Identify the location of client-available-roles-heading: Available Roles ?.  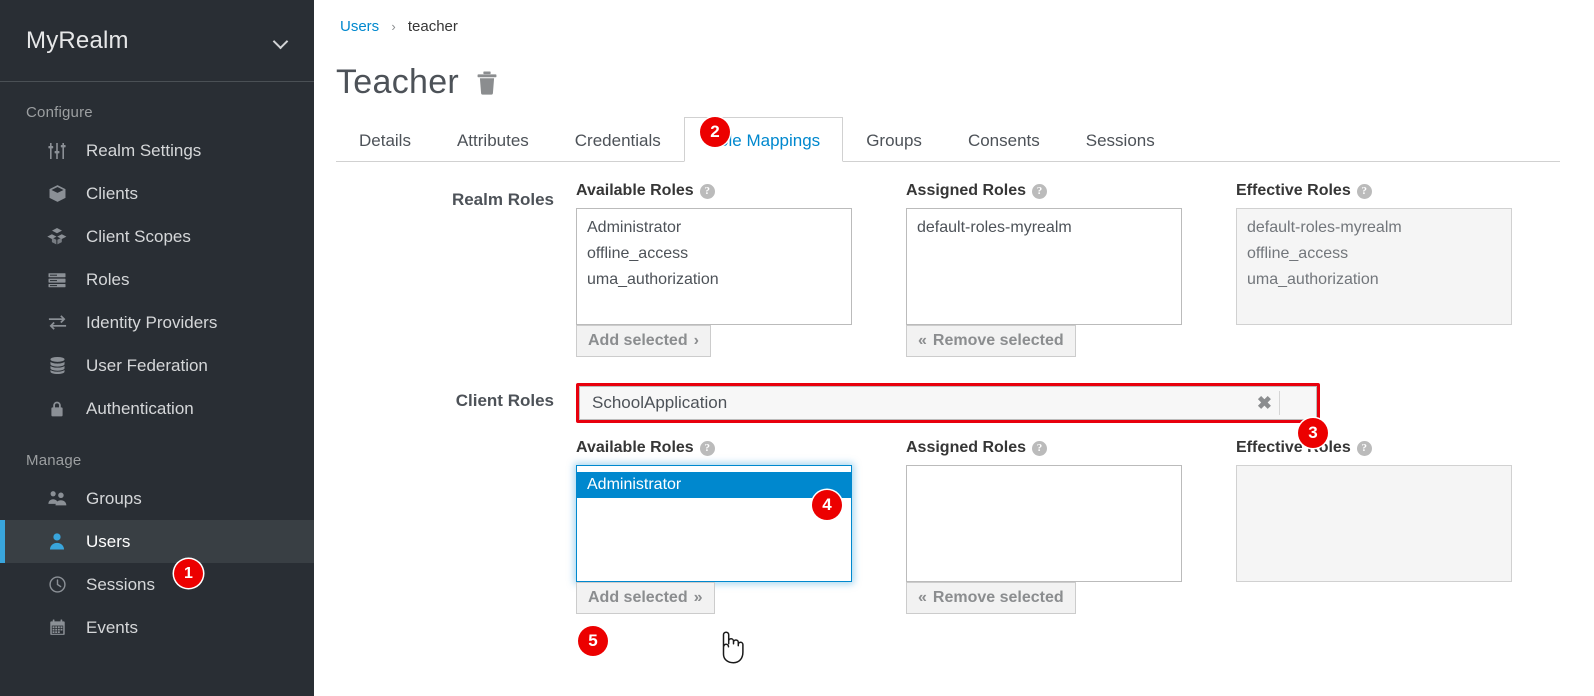
(714, 448).